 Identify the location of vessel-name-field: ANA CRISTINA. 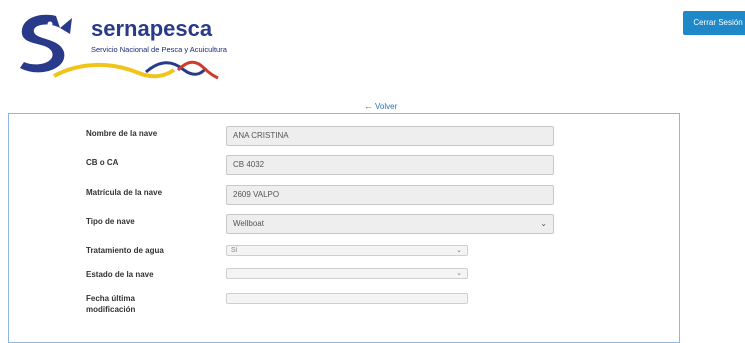
(390, 136).